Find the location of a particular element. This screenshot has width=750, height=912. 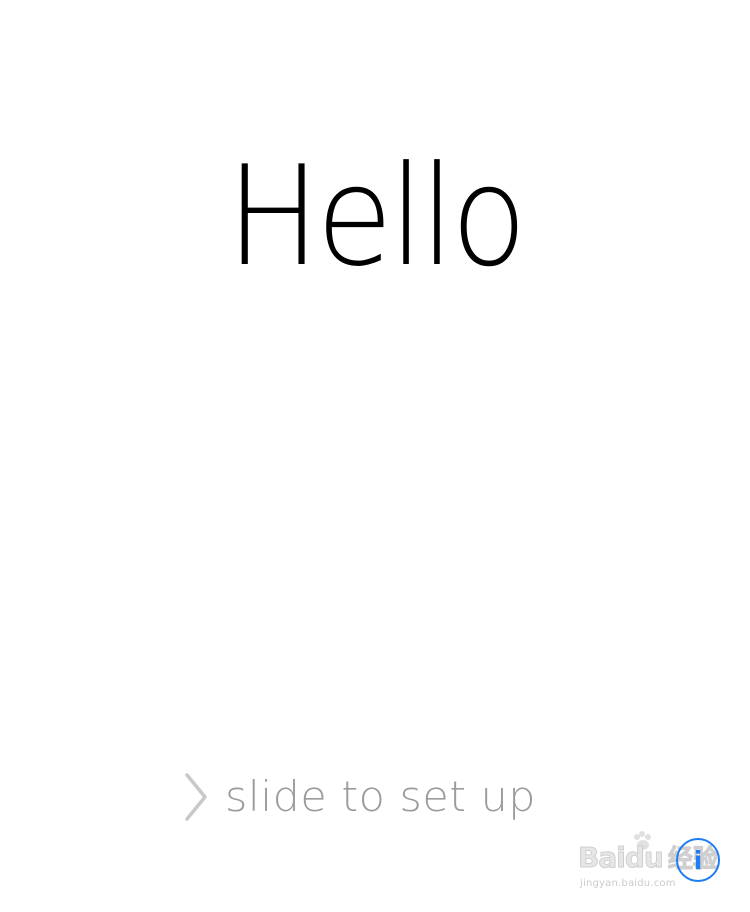

slide-to-set-up-label: slide to set up is located at coordinates (381, 796).